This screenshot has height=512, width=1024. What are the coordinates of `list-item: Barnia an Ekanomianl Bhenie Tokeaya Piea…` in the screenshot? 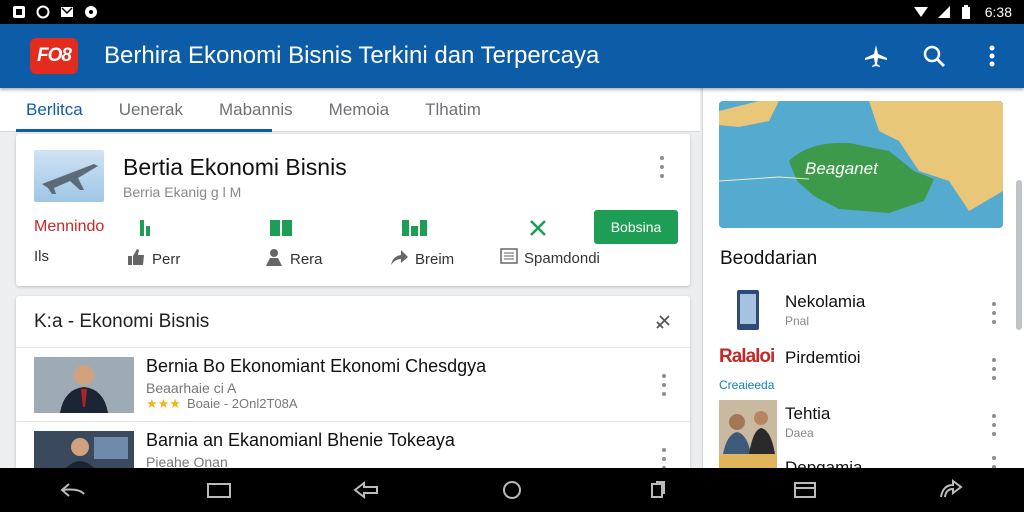 It's located at (353, 445).